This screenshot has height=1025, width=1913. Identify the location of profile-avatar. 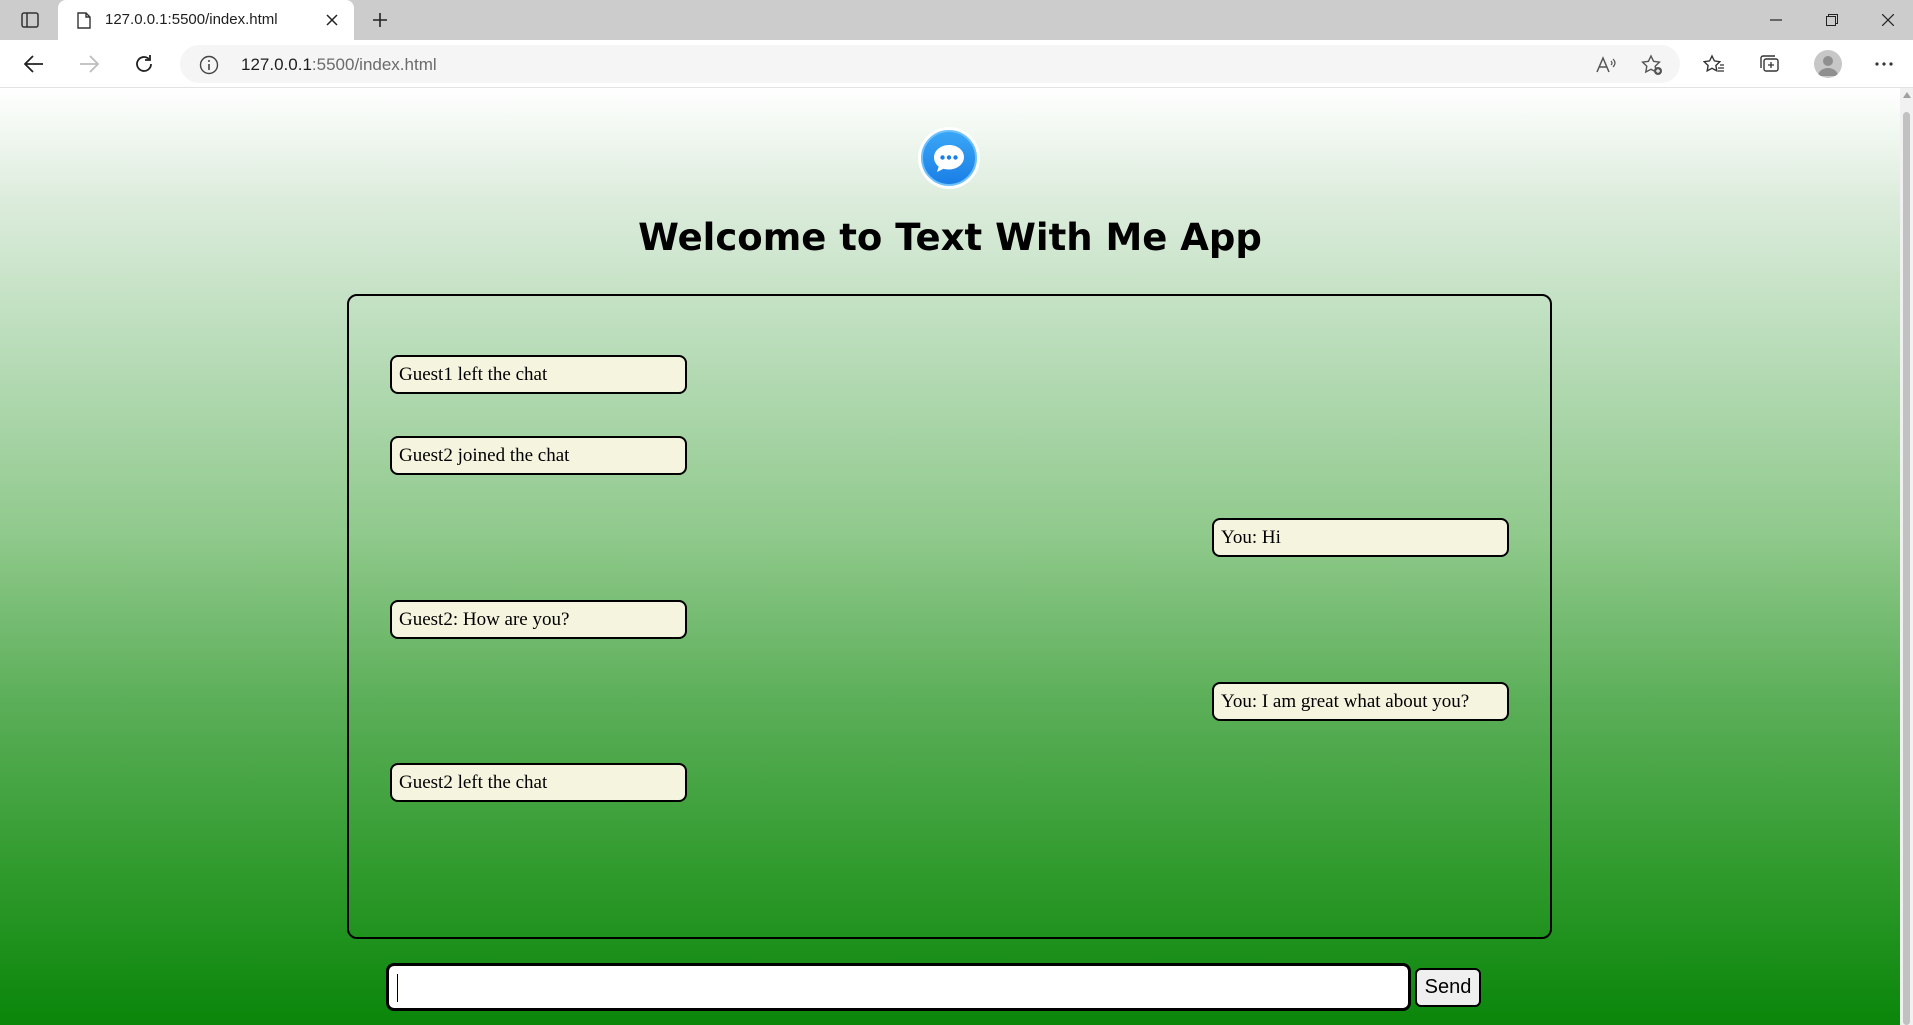
(1828, 64).